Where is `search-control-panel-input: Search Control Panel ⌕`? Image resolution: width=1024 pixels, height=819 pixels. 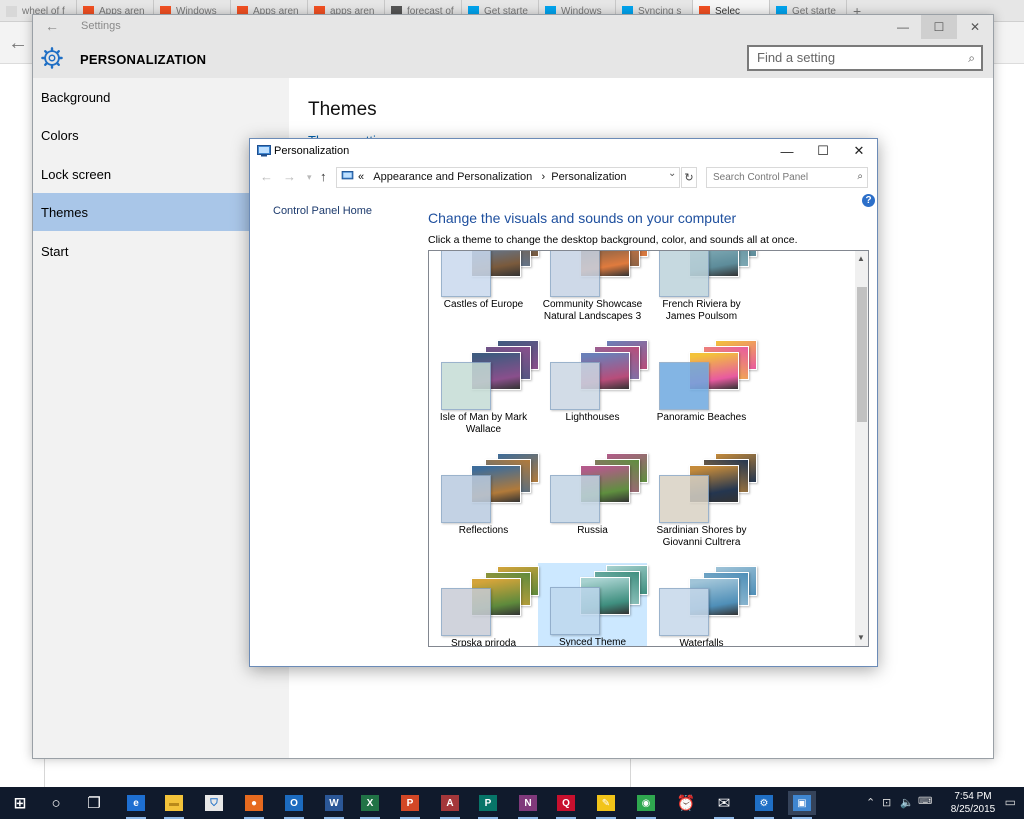
search-control-panel-input: Search Control Panel ⌕ is located at coordinates (787, 177).